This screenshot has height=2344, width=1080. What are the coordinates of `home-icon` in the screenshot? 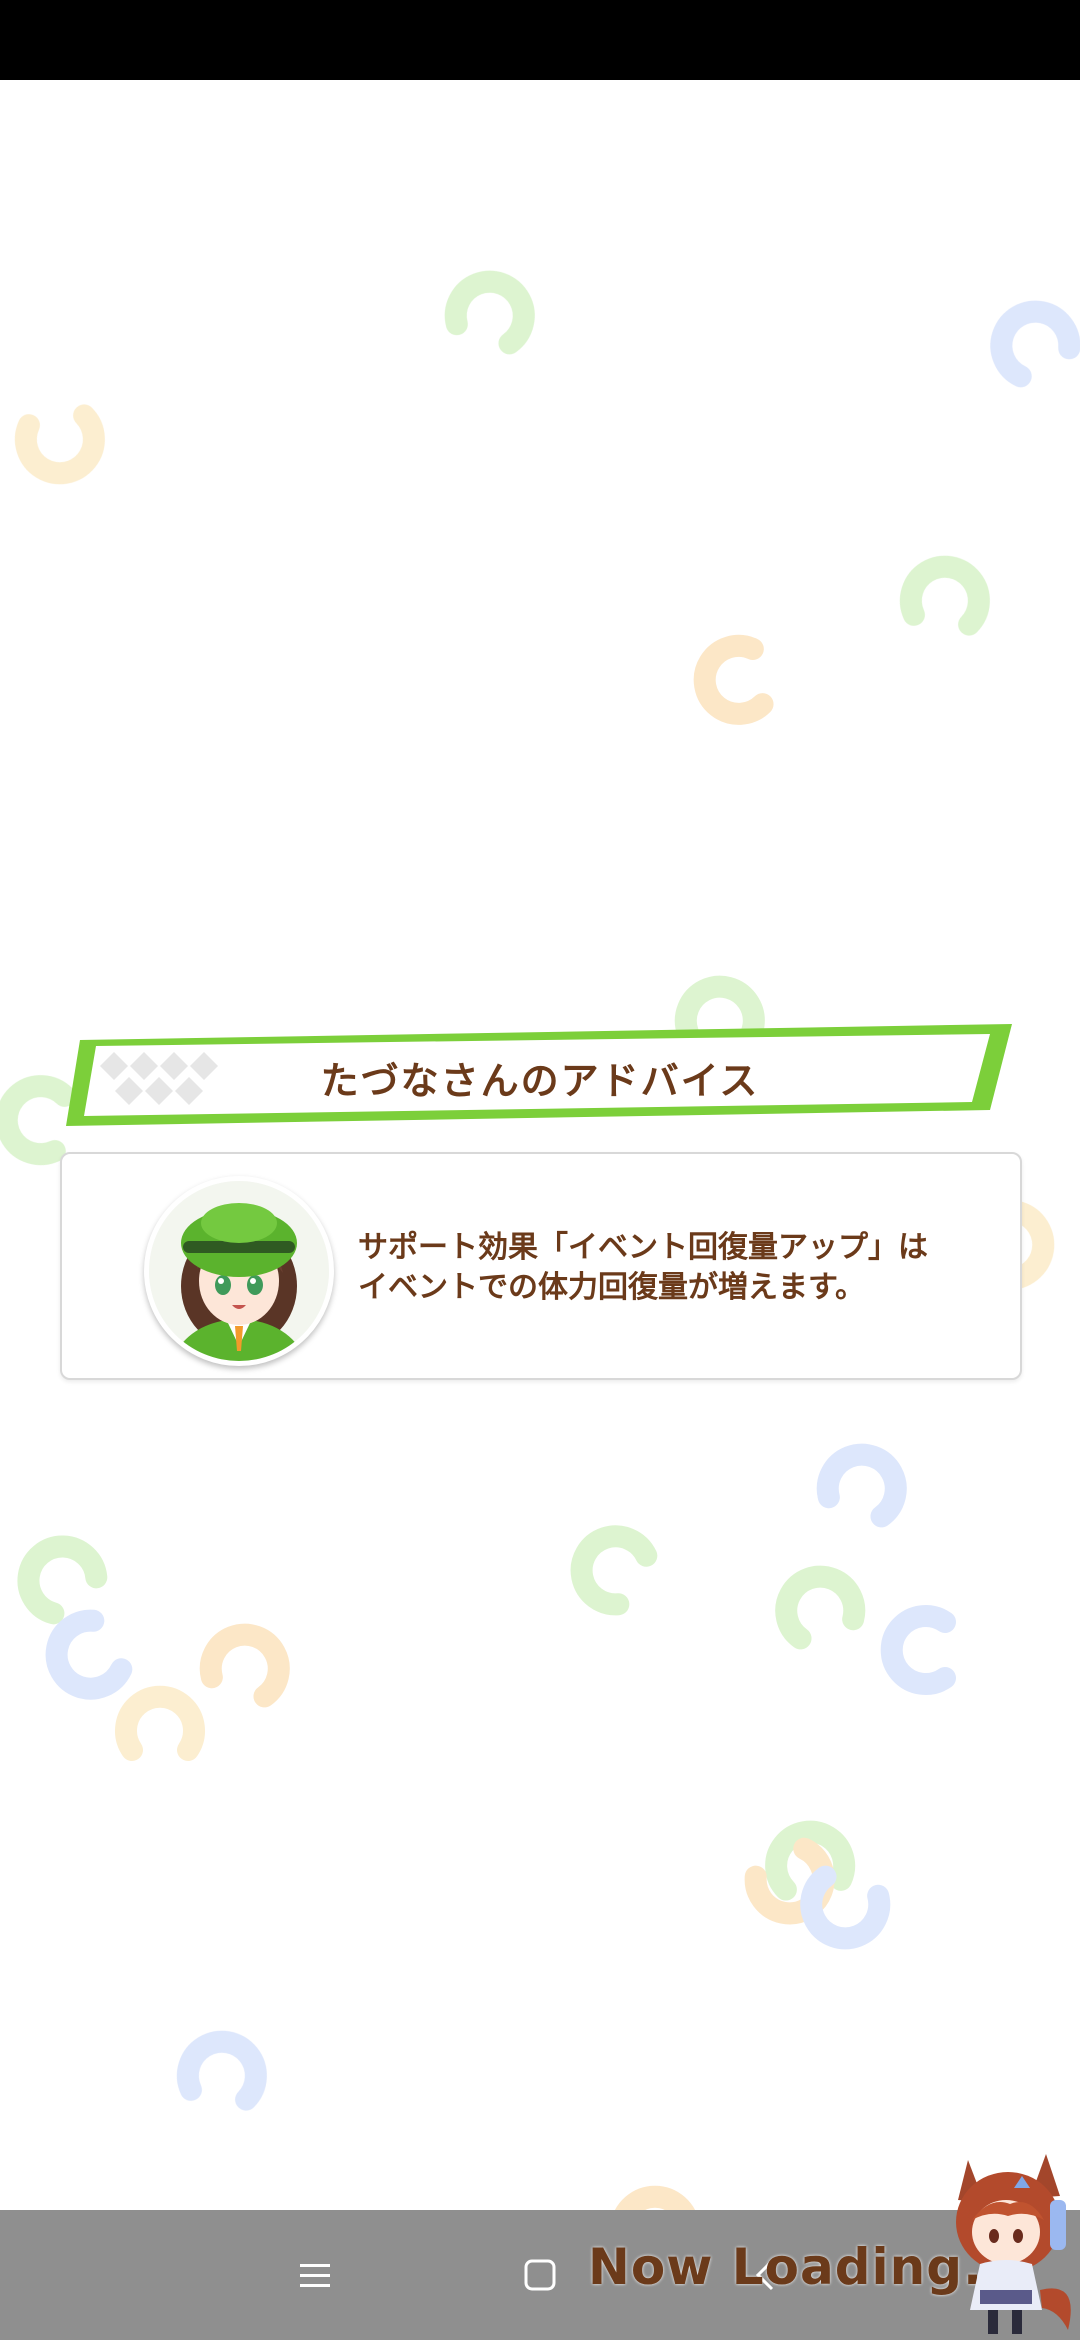 It's located at (540, 2275).